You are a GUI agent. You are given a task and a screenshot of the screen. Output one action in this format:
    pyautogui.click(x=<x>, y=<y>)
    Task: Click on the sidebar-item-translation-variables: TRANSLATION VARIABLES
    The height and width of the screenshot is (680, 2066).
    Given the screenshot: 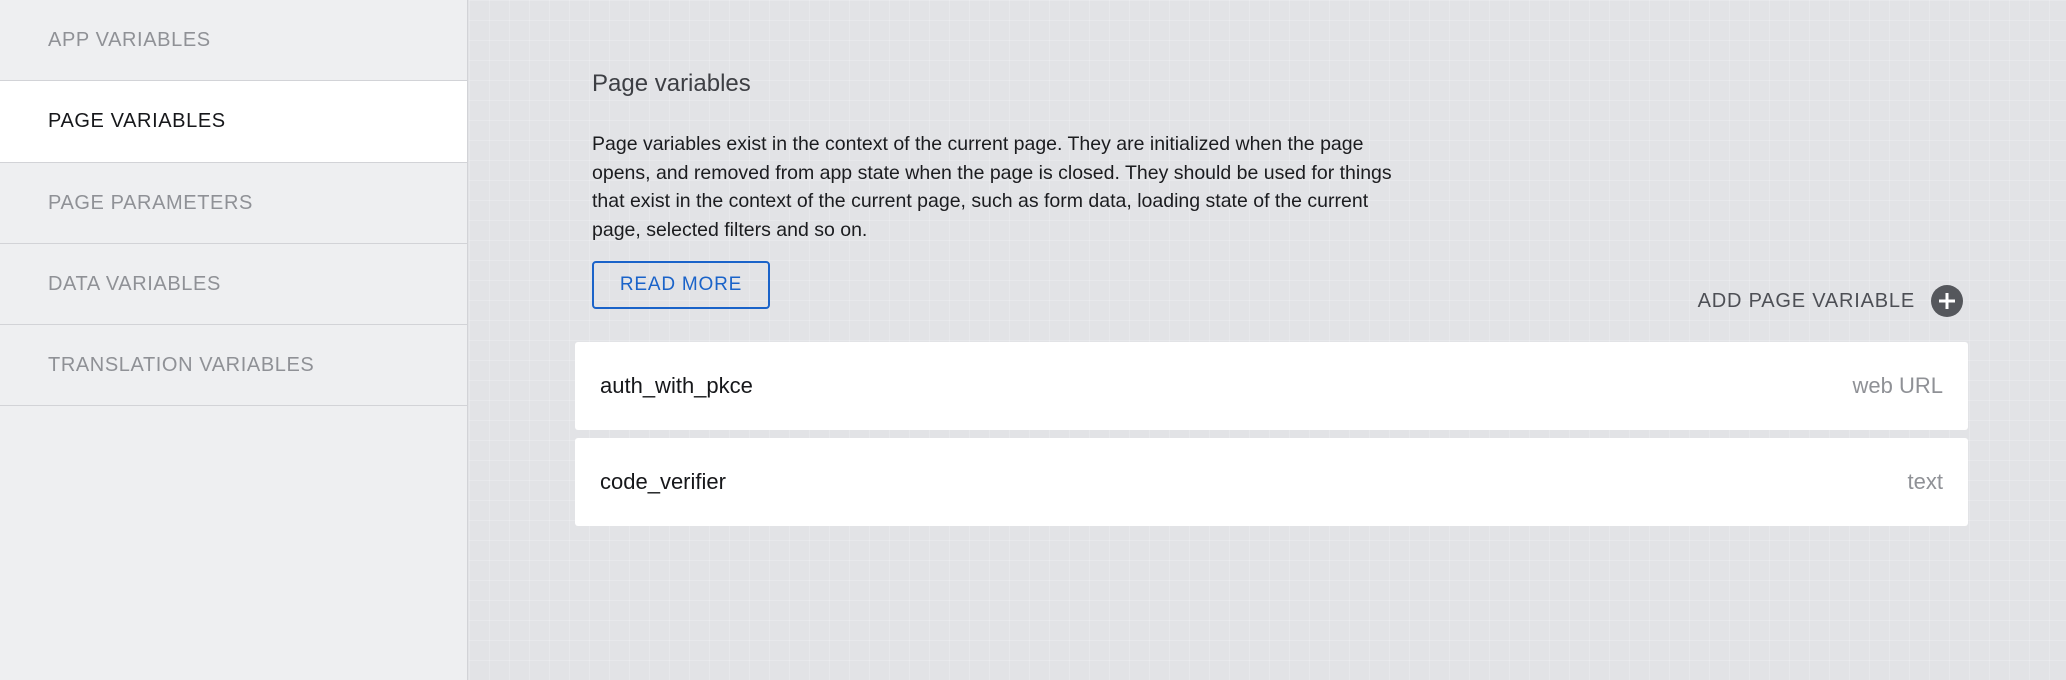 What is the action you would take?
    pyautogui.click(x=233, y=365)
    